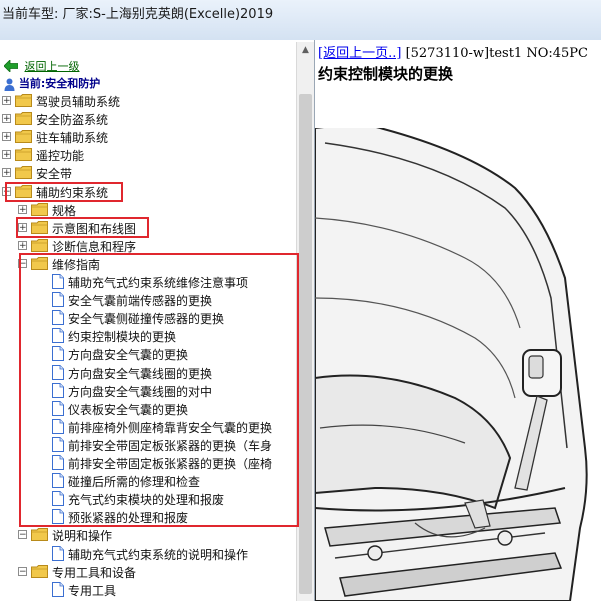 Image resolution: width=601 pixels, height=601 pixels. I want to click on document-info: [5273110-w]test1 NO:45PC, so click(496, 53).